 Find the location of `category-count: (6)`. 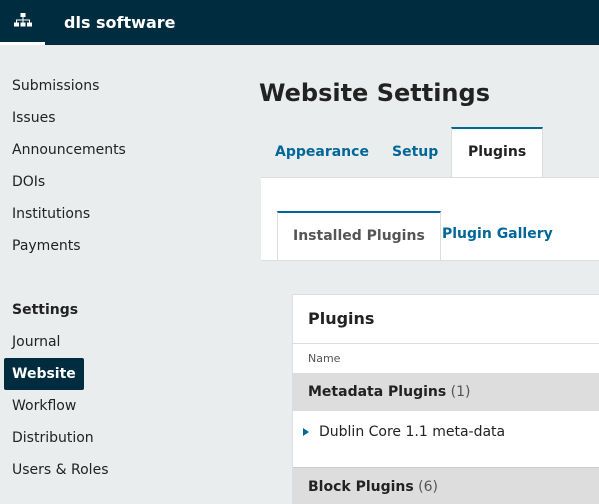

category-count: (6) is located at coordinates (428, 487).